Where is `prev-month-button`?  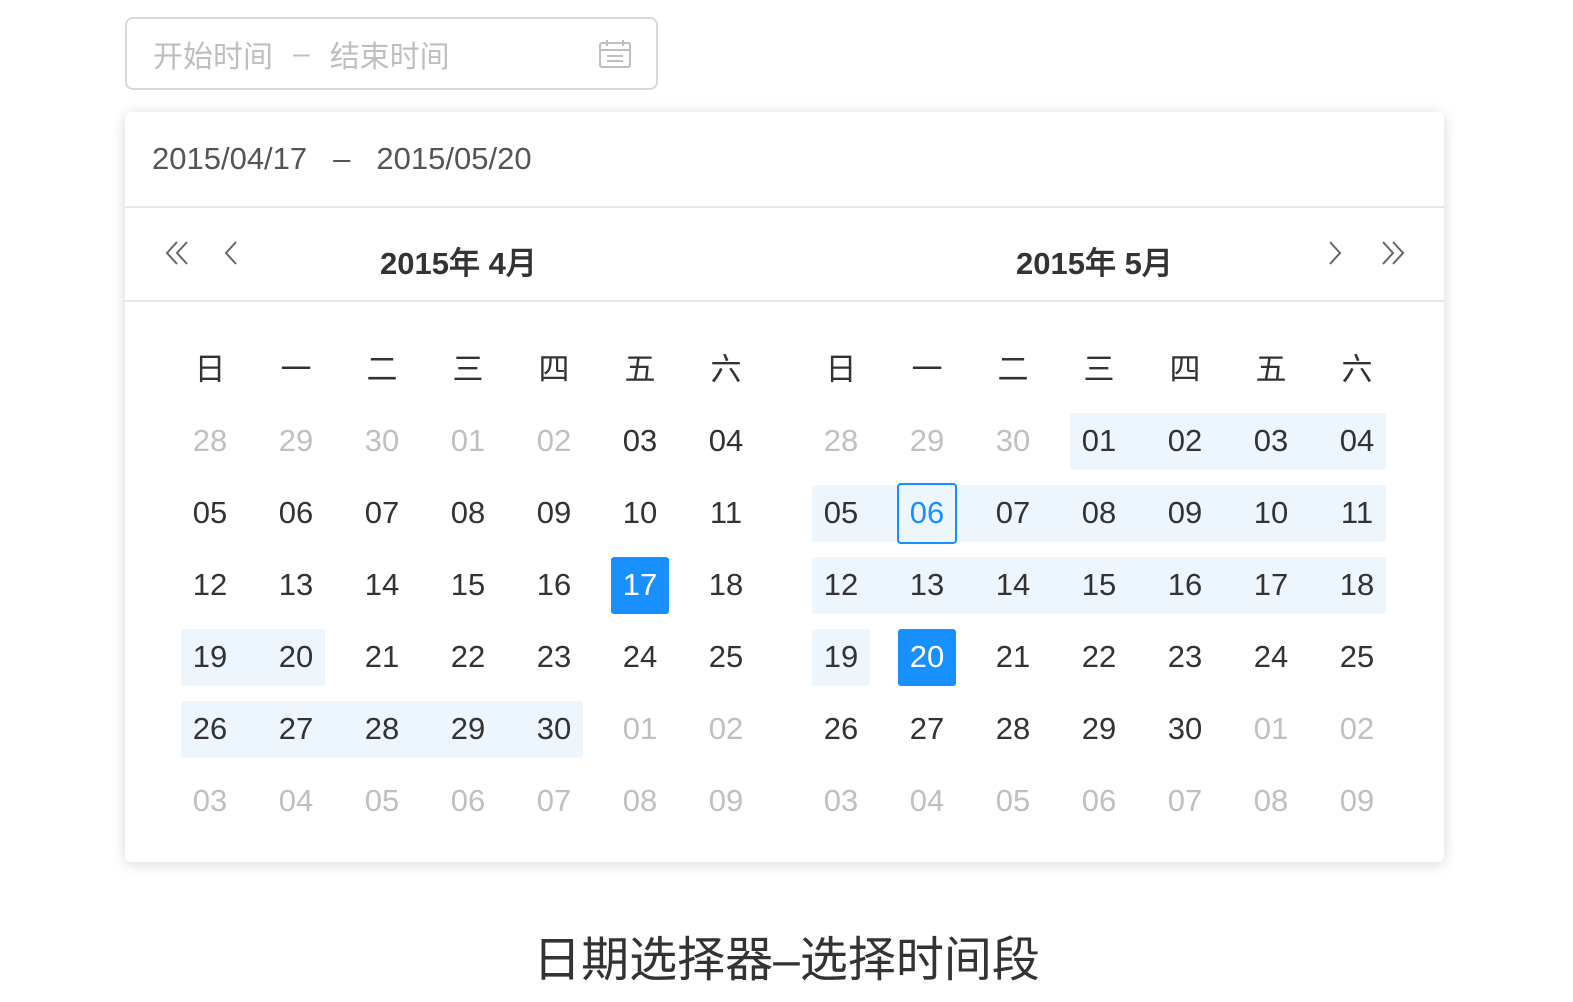 prev-month-button is located at coordinates (231, 253).